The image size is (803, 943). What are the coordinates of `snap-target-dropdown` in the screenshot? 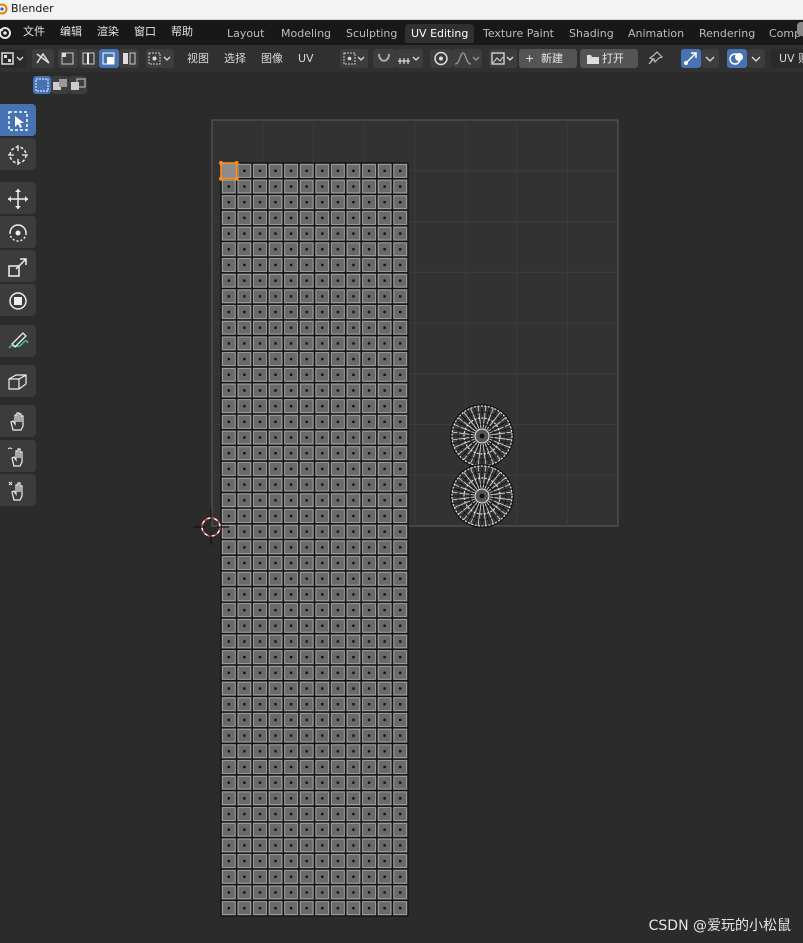 It's located at (409, 58).